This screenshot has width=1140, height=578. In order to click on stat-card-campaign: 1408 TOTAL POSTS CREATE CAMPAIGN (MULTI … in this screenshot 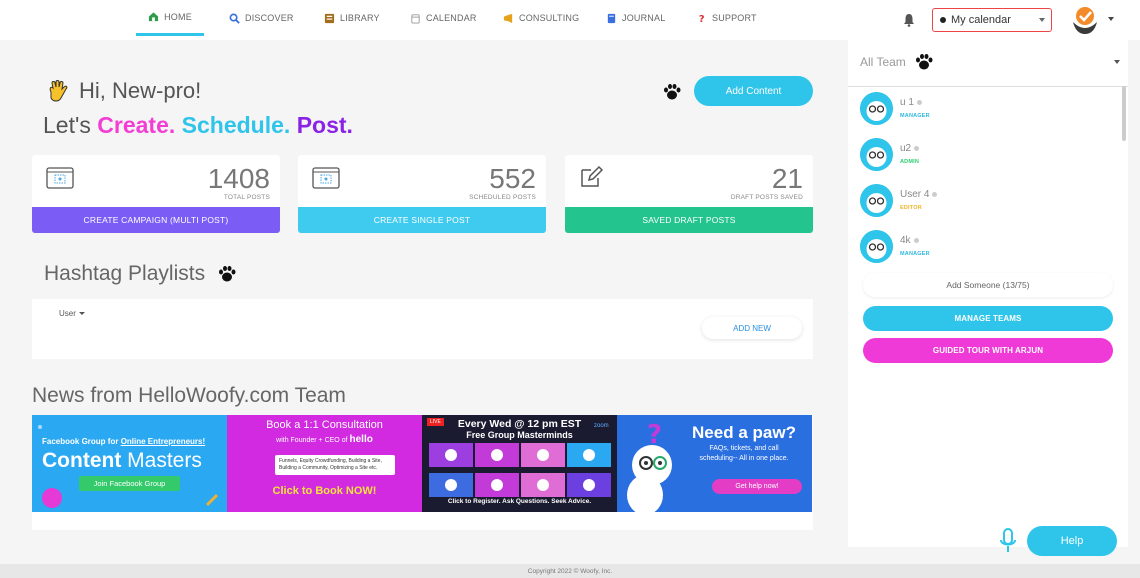, I will do `click(156, 194)`.